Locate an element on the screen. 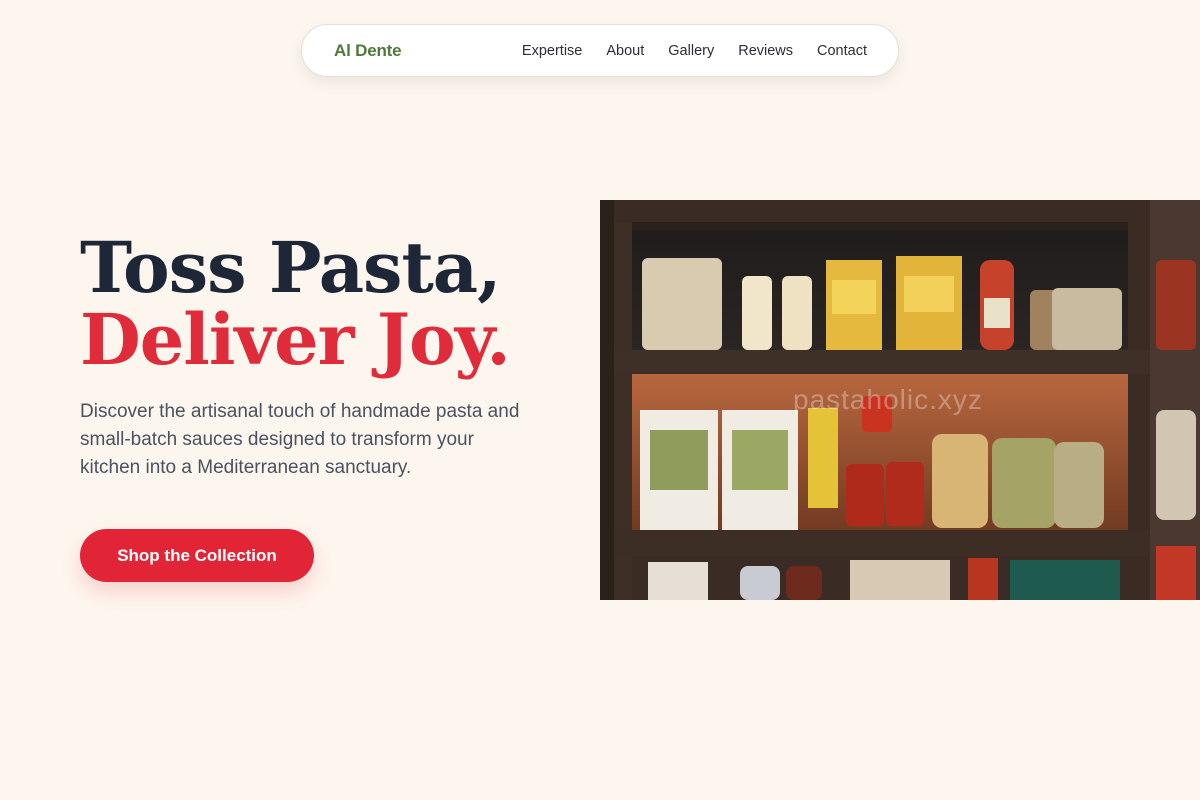  hero-title: Toss Pasta, Deliver Joy. is located at coordinates (295, 303).